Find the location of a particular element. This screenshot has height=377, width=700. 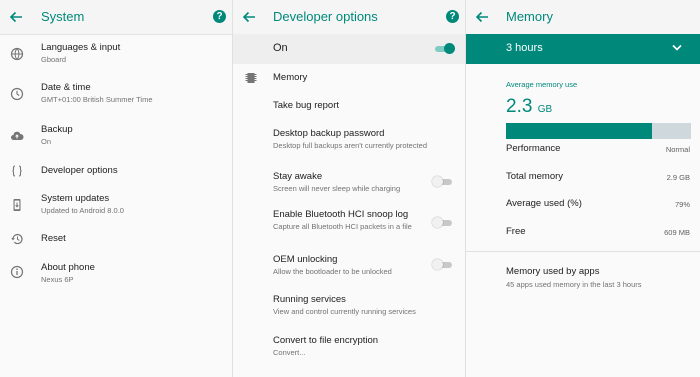

master-toggle is located at coordinates (445, 48).